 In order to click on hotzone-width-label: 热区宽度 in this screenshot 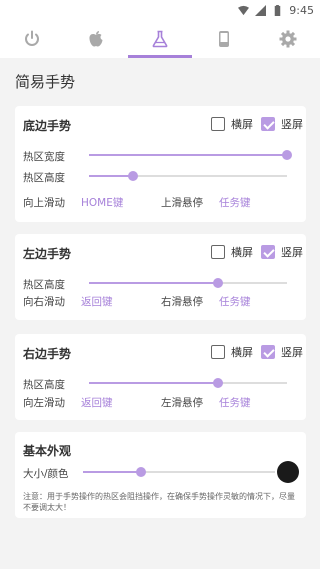, I will do `click(44, 157)`.